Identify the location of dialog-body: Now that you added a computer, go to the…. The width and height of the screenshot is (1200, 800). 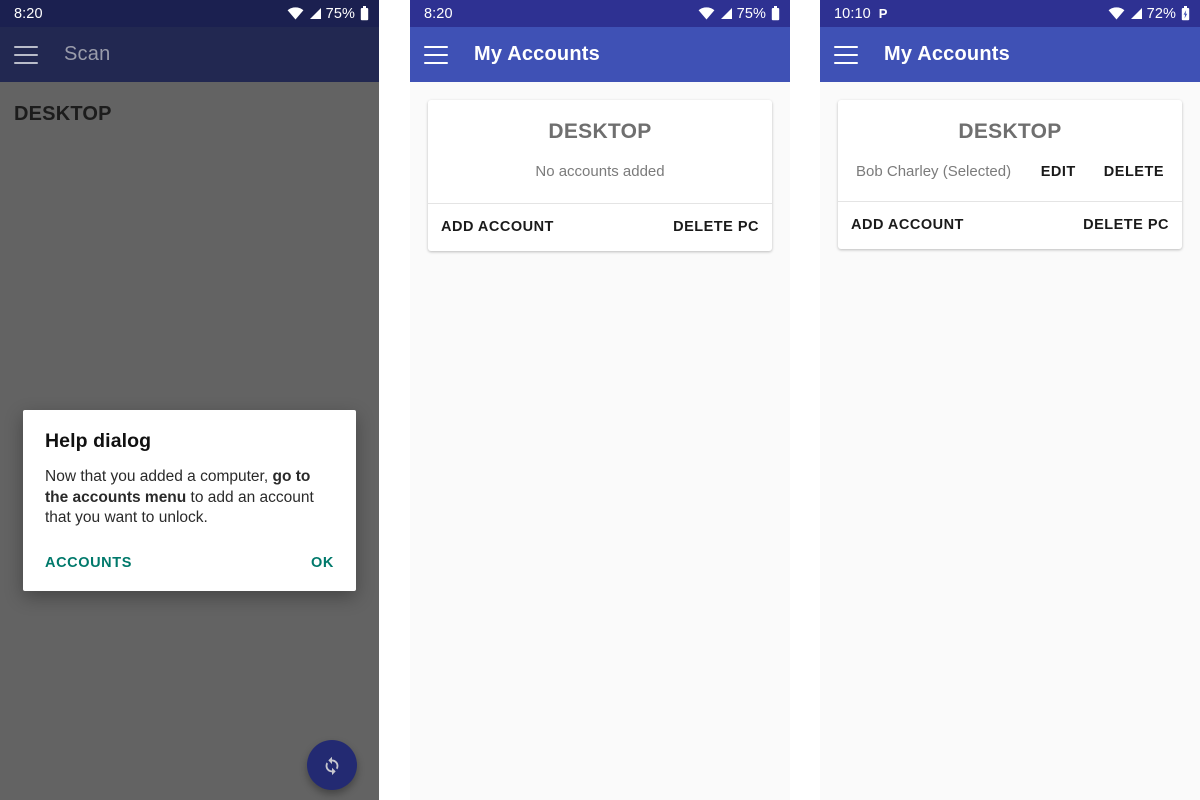
(189, 498).